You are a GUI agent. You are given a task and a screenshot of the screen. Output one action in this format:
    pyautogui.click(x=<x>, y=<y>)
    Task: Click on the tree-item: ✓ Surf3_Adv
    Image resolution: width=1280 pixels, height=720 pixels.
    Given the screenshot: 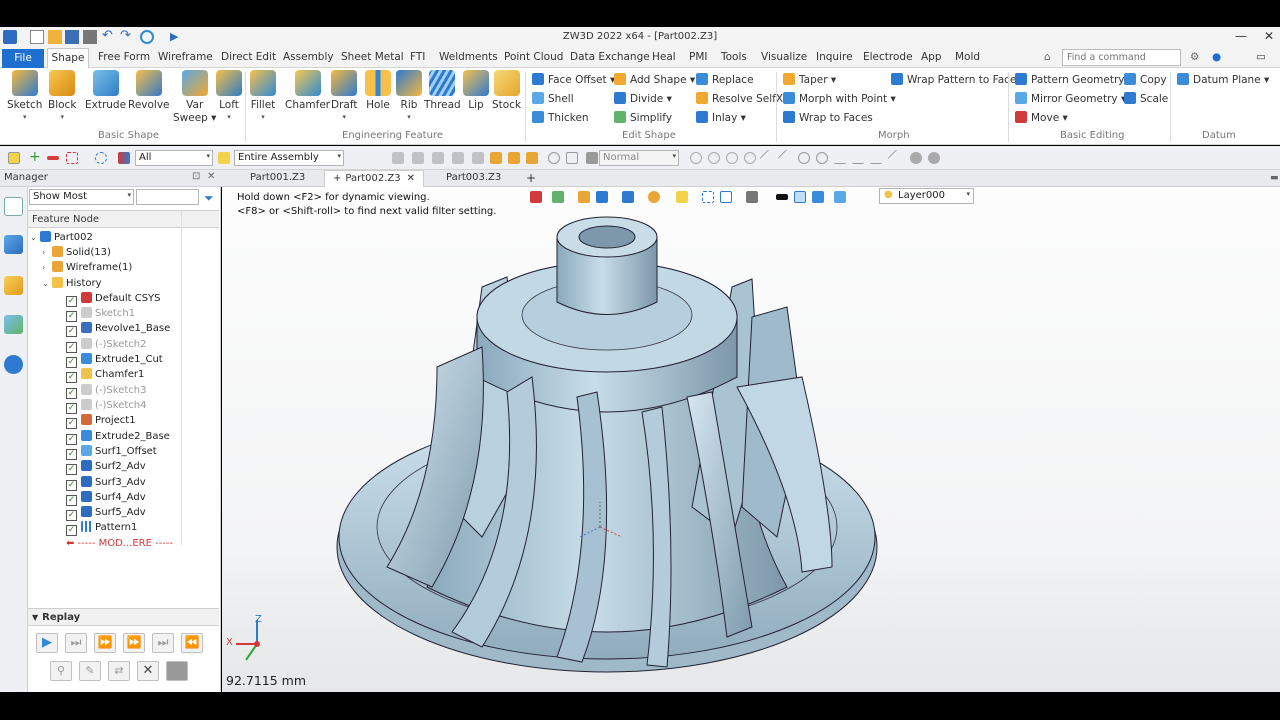 What is the action you would take?
    pyautogui.click(x=106, y=483)
    